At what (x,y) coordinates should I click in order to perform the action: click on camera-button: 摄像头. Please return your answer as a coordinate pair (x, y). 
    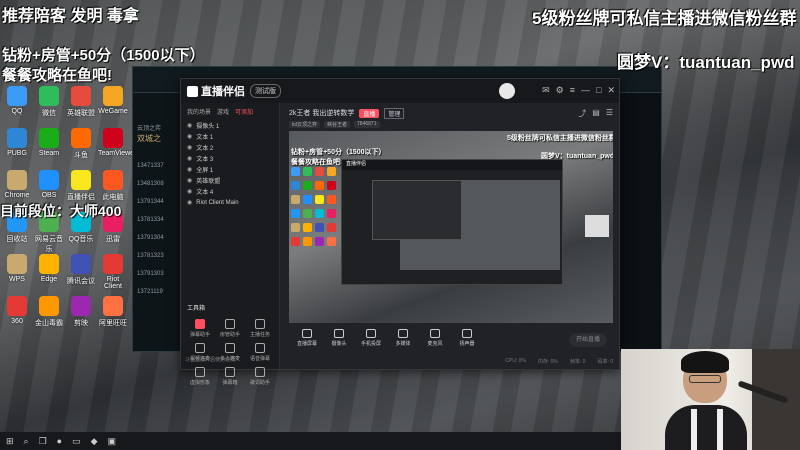
    Looking at the image, I should click on (339, 338).